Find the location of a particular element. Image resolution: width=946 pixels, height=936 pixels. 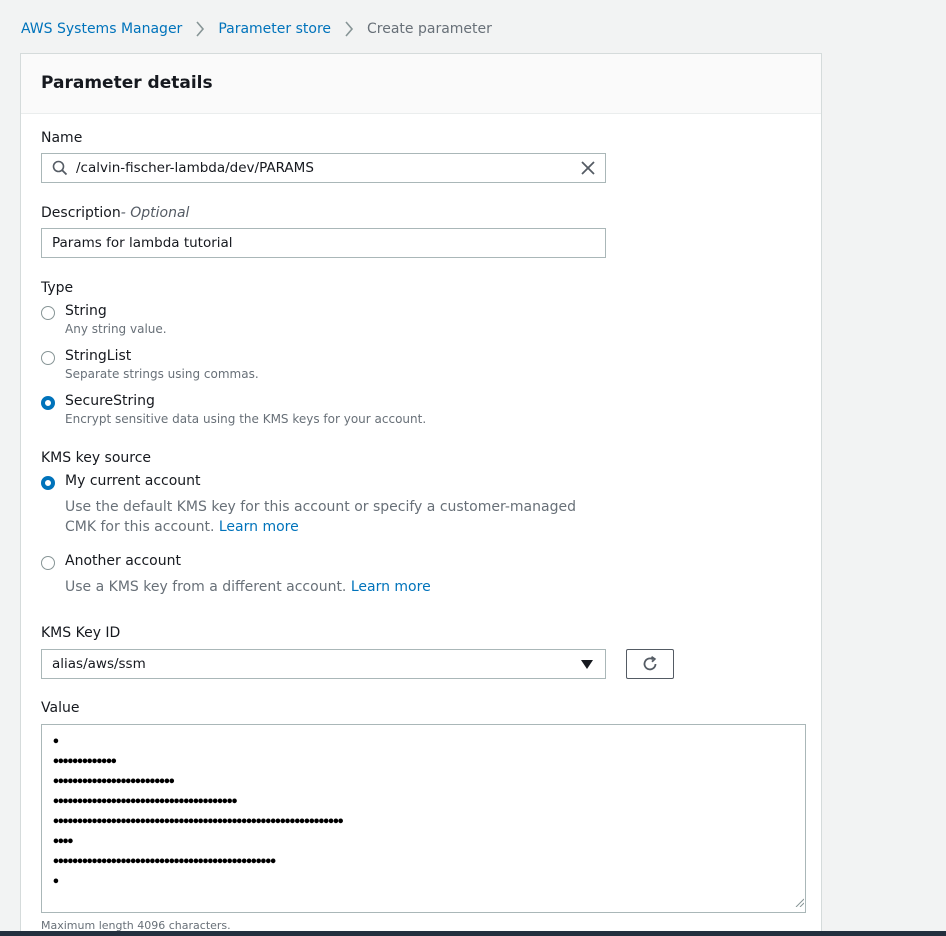

radio-securestring is located at coordinates (48, 403).